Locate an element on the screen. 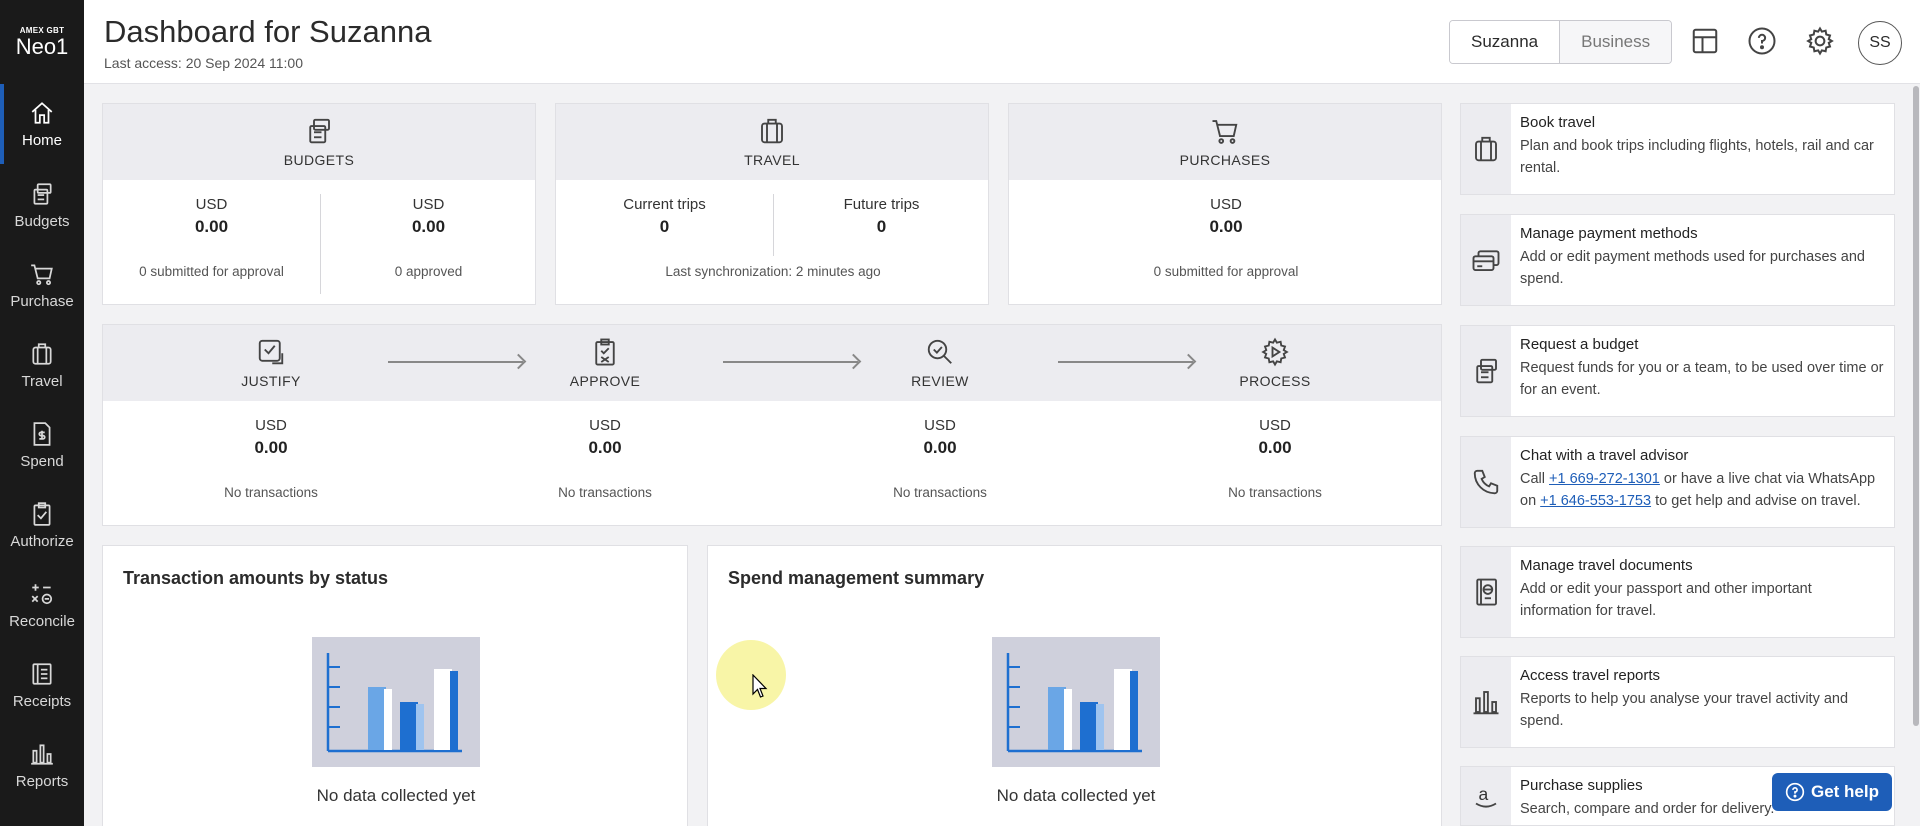  step-title: JUSTIFY is located at coordinates (271, 381).